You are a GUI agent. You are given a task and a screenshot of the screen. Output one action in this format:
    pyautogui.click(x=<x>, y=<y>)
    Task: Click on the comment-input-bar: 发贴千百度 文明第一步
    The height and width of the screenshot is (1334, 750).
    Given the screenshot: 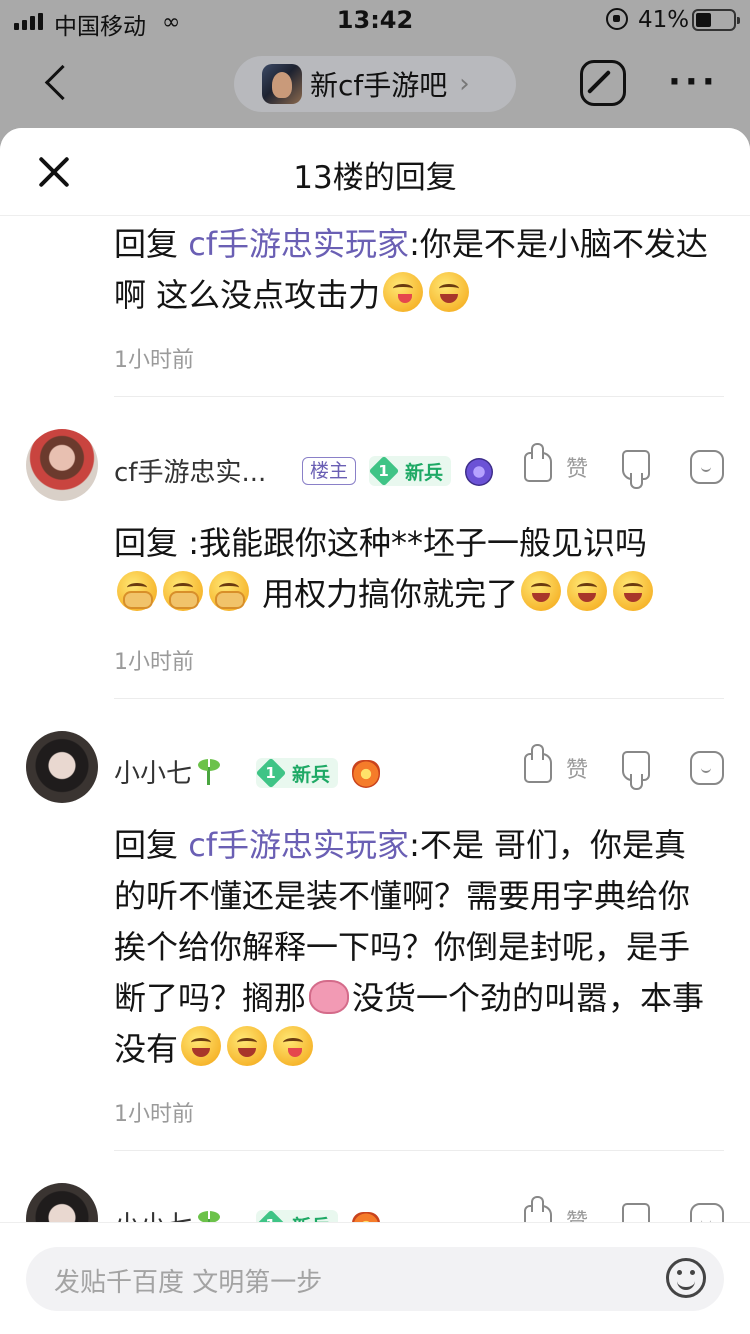 What is the action you would take?
    pyautogui.click(x=375, y=1278)
    